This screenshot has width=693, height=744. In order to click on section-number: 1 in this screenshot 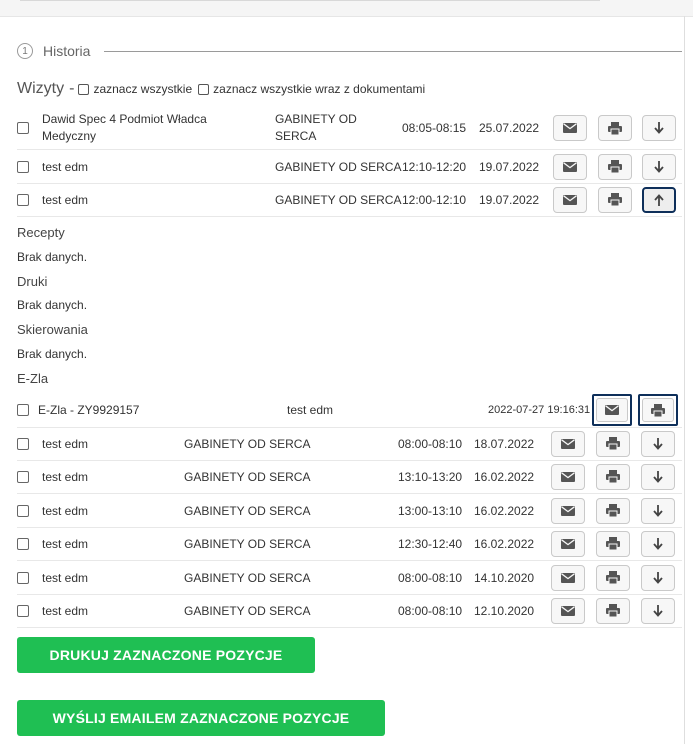, I will do `click(25, 51)`.